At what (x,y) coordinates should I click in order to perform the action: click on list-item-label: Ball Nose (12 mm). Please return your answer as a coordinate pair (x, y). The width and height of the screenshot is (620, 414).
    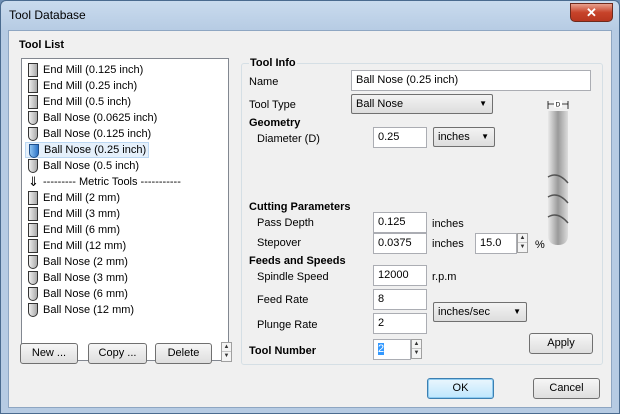
    Looking at the image, I should click on (89, 310).